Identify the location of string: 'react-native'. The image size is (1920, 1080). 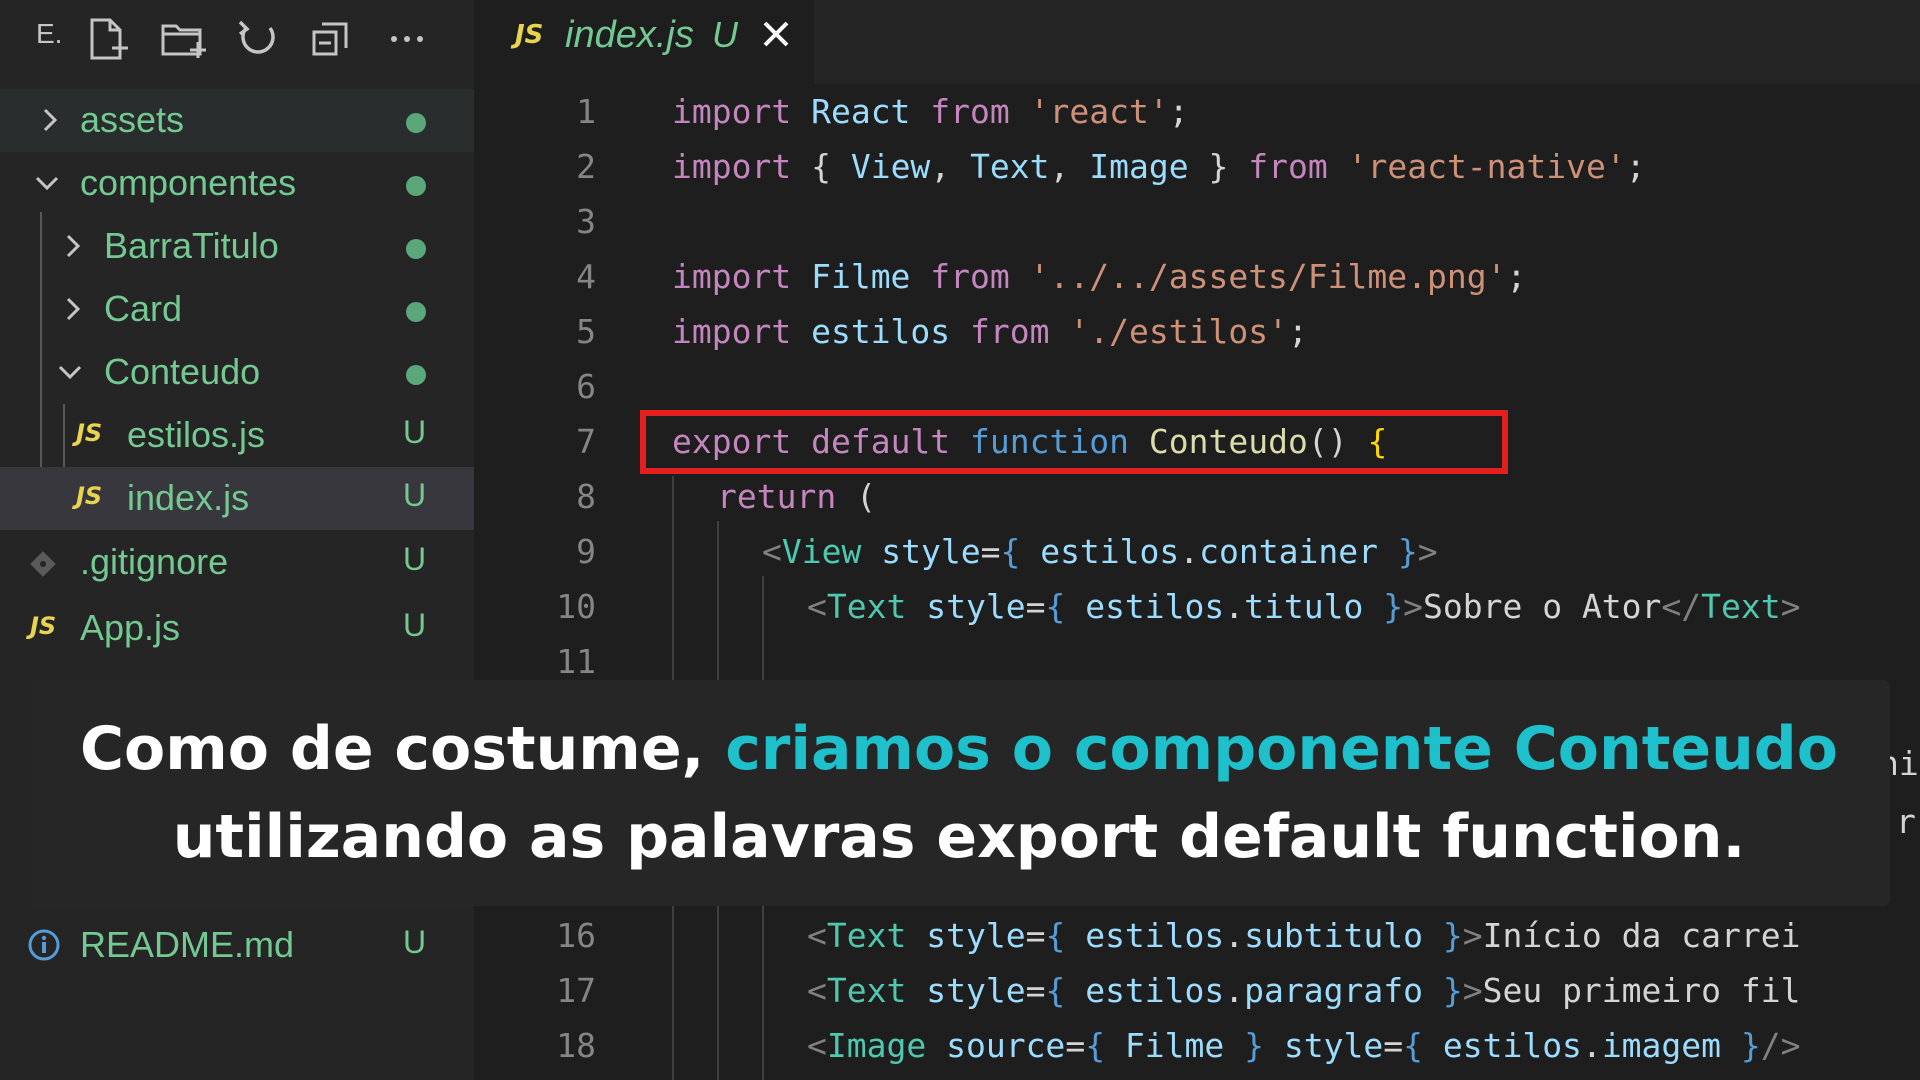
(1476, 166).